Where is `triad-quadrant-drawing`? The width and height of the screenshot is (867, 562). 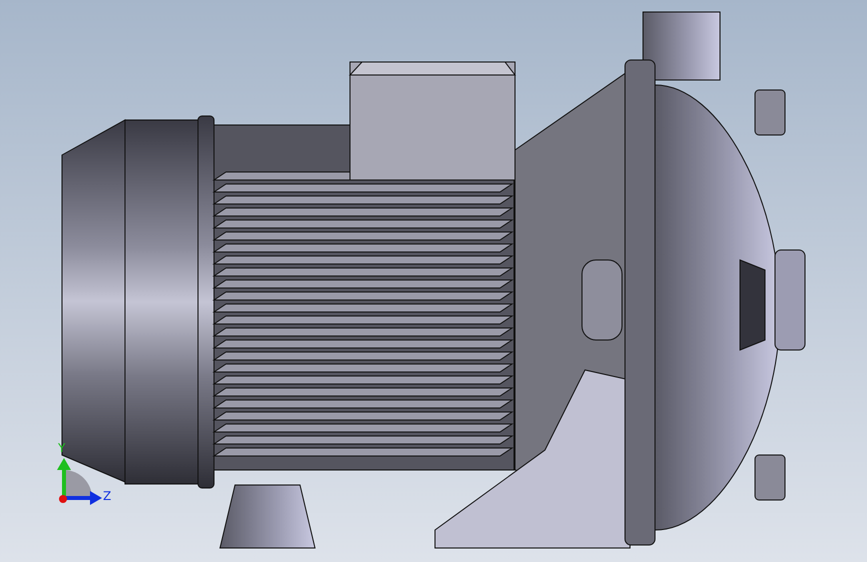 triad-quadrant-drawing is located at coordinates (78, 484).